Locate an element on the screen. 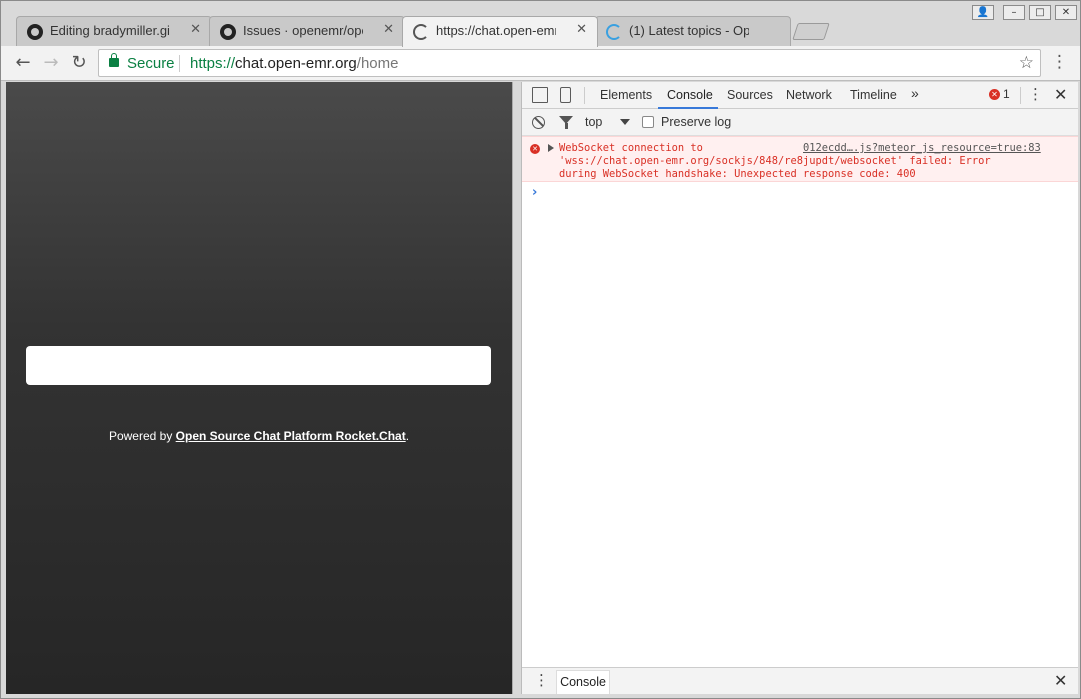 The image size is (1081, 699). tab-timeline: Timeline is located at coordinates (873, 95).